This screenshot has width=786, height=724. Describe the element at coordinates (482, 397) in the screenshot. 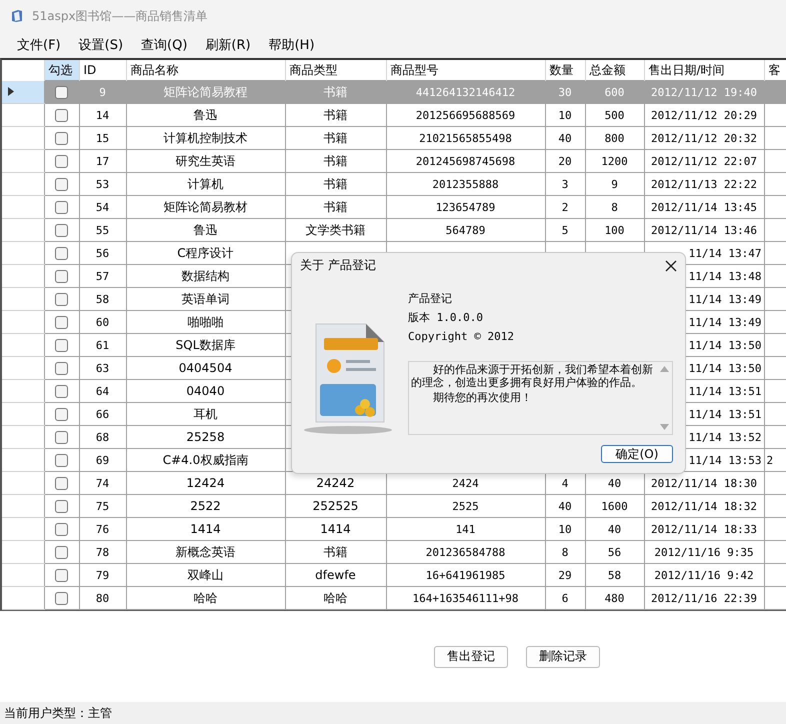

I see `description-text: 期待您的再次使用！` at that location.